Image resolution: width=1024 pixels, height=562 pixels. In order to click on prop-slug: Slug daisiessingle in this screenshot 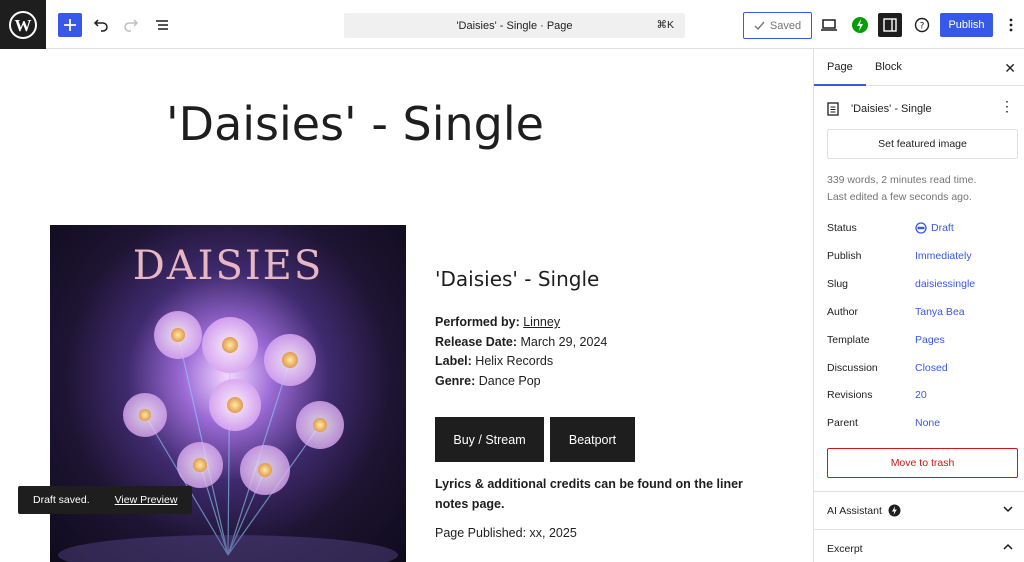, I will do `click(901, 284)`.